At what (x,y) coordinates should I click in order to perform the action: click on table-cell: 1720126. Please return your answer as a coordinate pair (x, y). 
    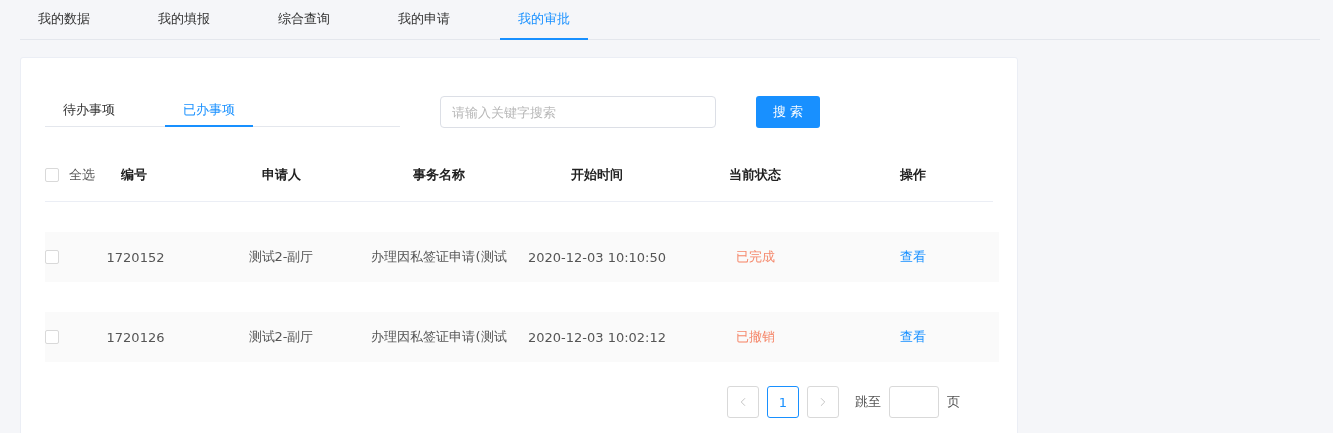
    Looking at the image, I should click on (135, 337).